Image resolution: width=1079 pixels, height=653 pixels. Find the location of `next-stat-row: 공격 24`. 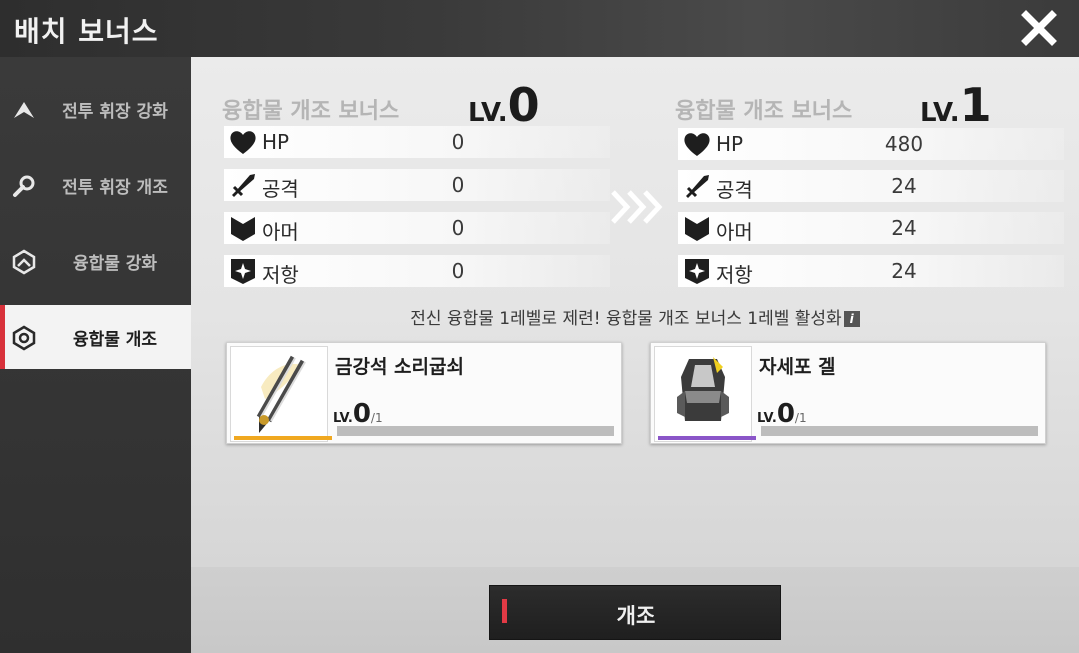

next-stat-row: 공격 24 is located at coordinates (871, 186).